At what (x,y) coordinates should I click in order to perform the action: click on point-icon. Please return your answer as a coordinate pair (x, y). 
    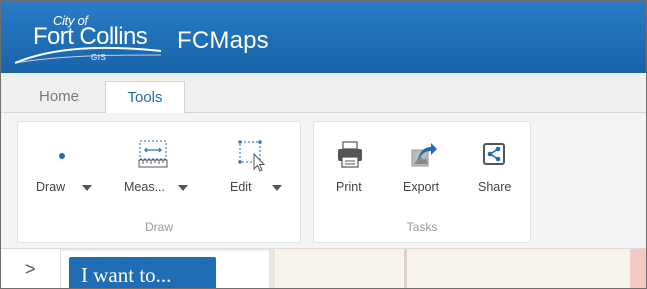
    Looking at the image, I should click on (62, 155).